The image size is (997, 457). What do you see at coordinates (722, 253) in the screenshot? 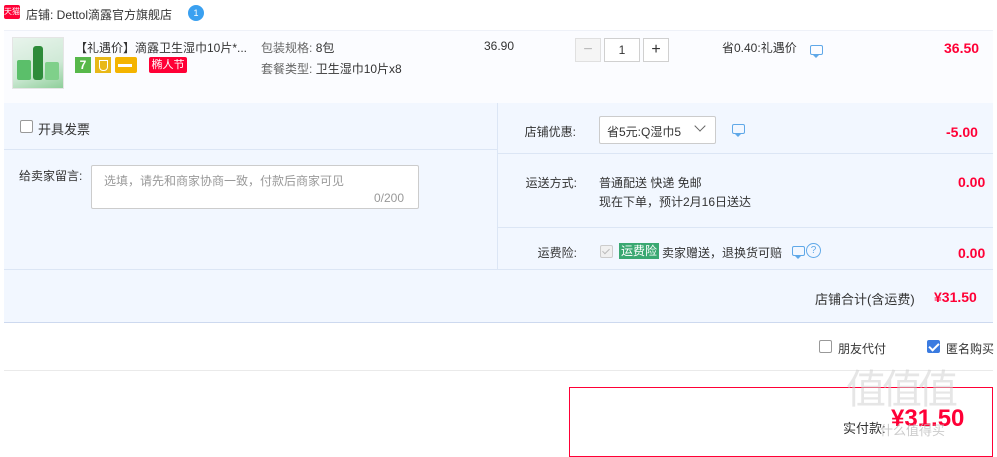
I see `shipping-insurance-desc: 卖家赠送，退换货可赔` at bounding box center [722, 253].